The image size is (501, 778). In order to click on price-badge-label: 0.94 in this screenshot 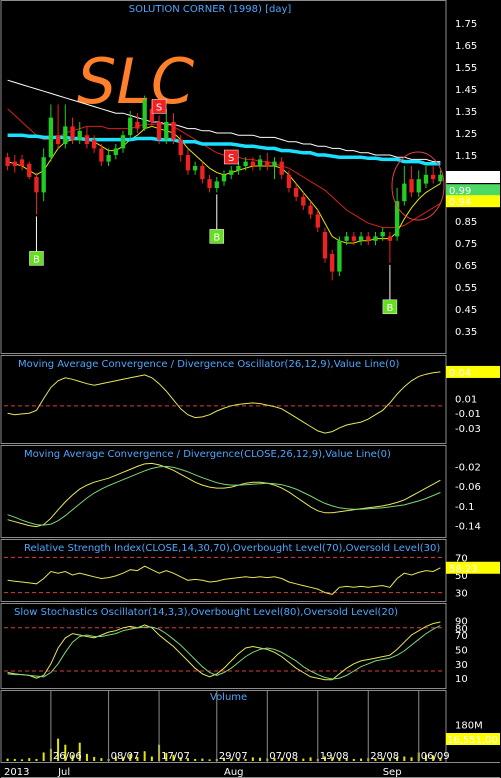, I will do `click(460, 202)`.